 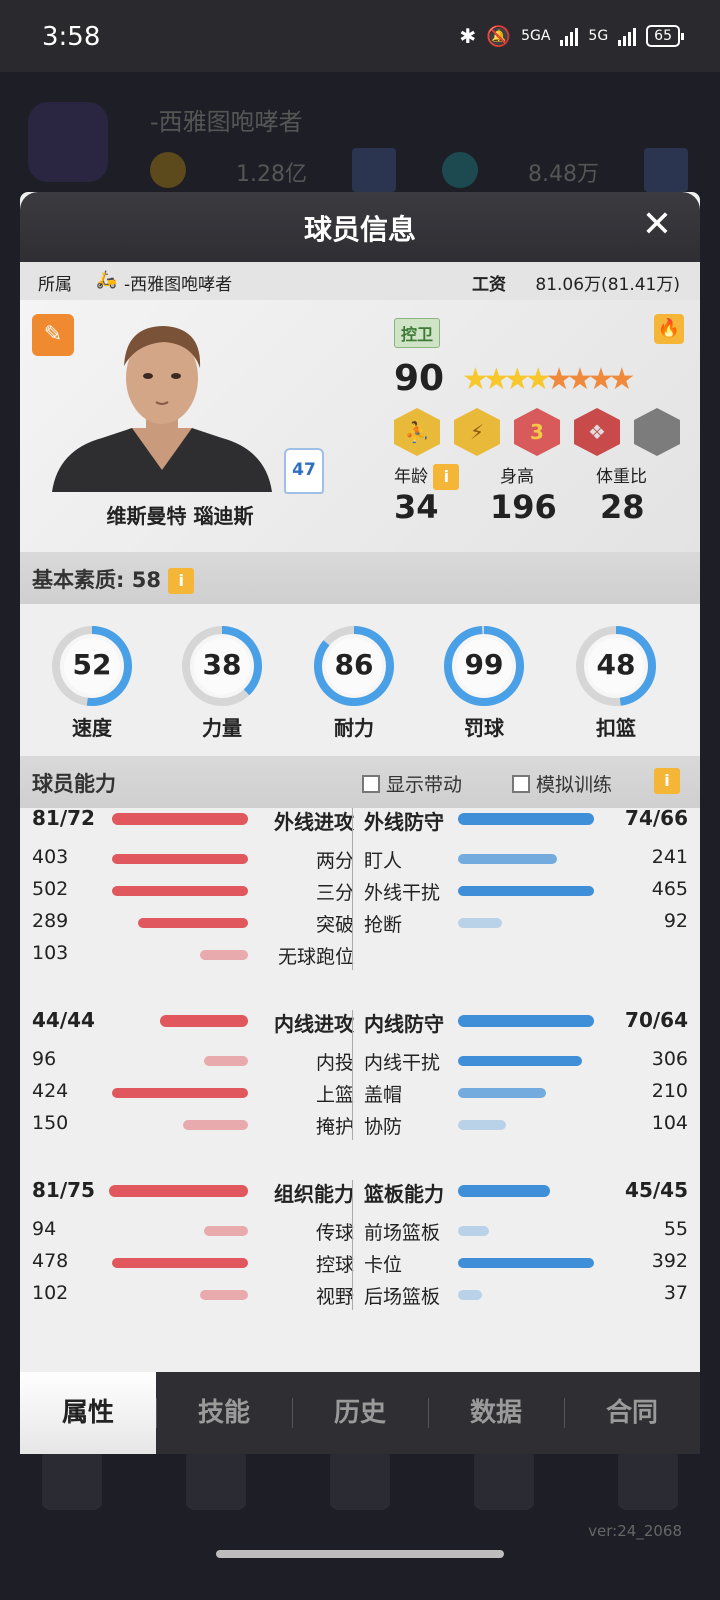 I want to click on modal-title: 球员信息, so click(x=359, y=229).